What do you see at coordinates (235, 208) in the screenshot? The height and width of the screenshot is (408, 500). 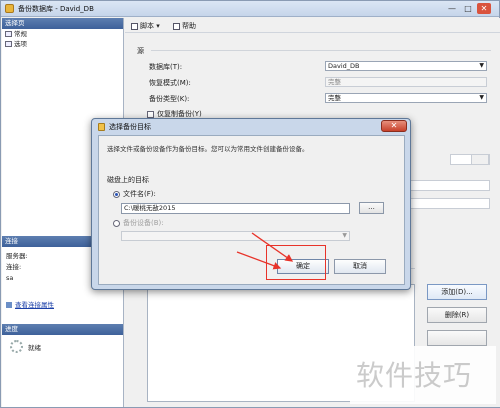 I see `file-path-input: C:\暖桃无敌2015` at bounding box center [235, 208].